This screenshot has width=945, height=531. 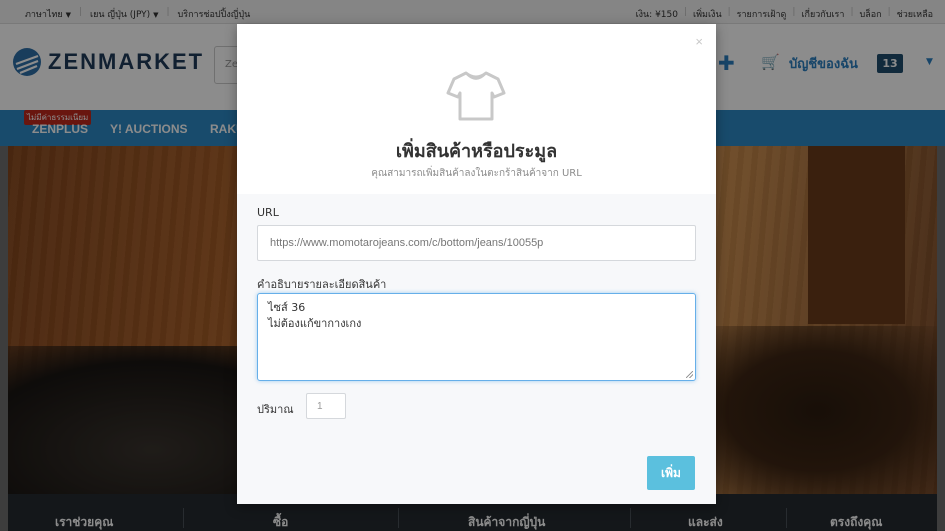 What do you see at coordinates (322, 284) in the screenshot?
I see `description-label: คำอธิบายรายละเอียดสินค้า` at bounding box center [322, 284].